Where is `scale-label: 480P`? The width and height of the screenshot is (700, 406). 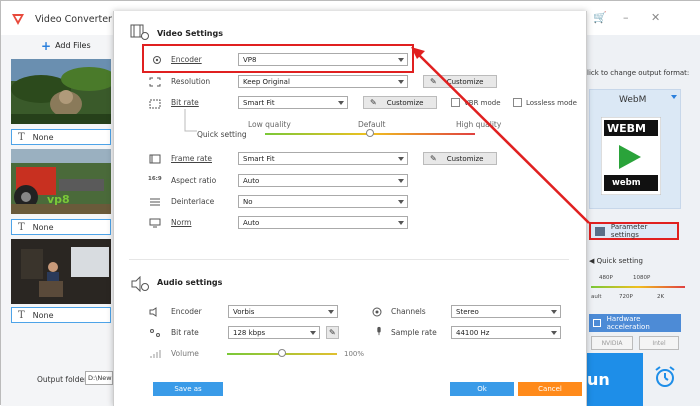
scale-label: 480P is located at coordinates (606, 278).